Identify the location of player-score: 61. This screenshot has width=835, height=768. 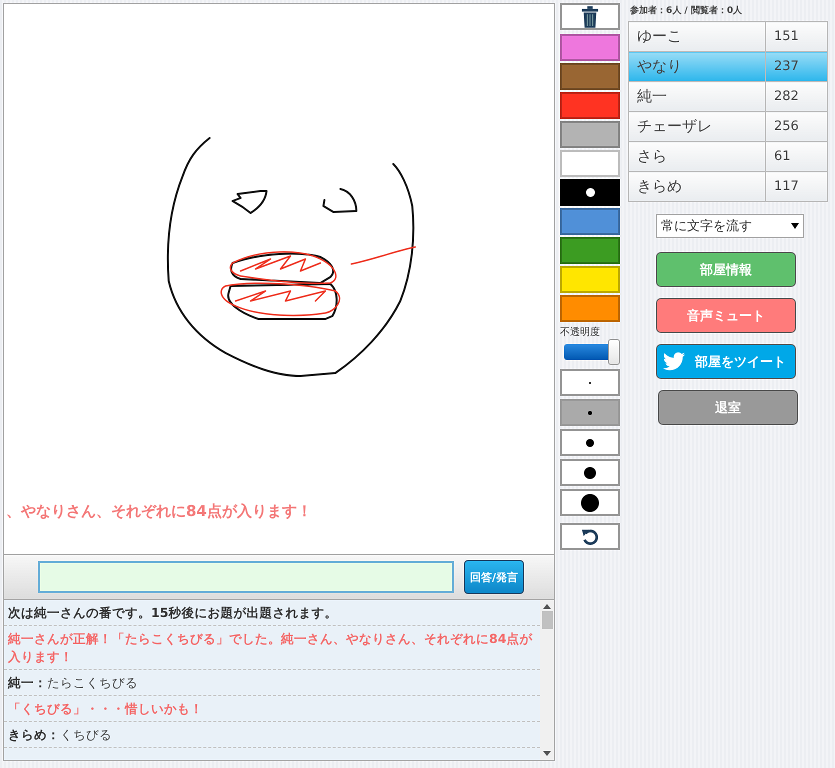
(797, 157).